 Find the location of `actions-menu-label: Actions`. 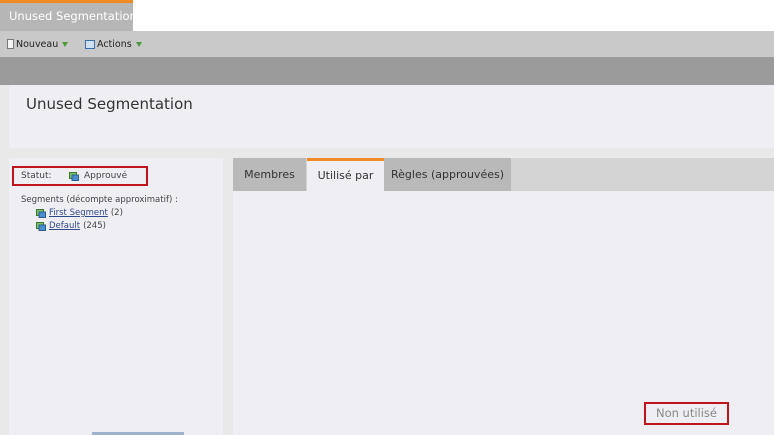

actions-menu-label: Actions is located at coordinates (114, 44).